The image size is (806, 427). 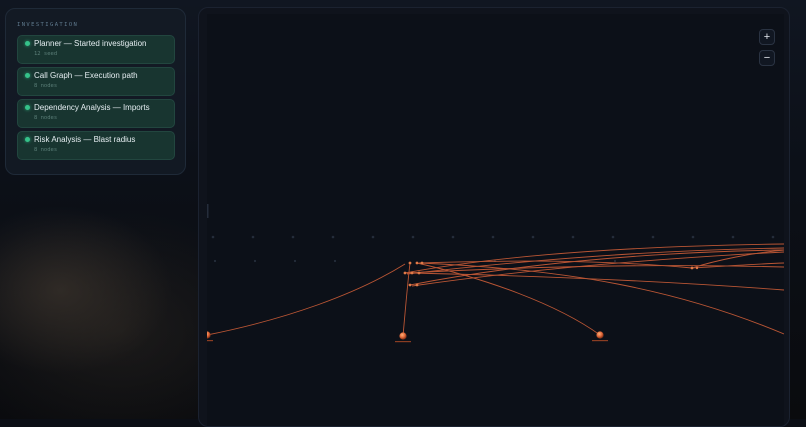 What do you see at coordinates (92, 107) in the screenshot?
I see `step-title: Dependency Analysis — Imports` at bounding box center [92, 107].